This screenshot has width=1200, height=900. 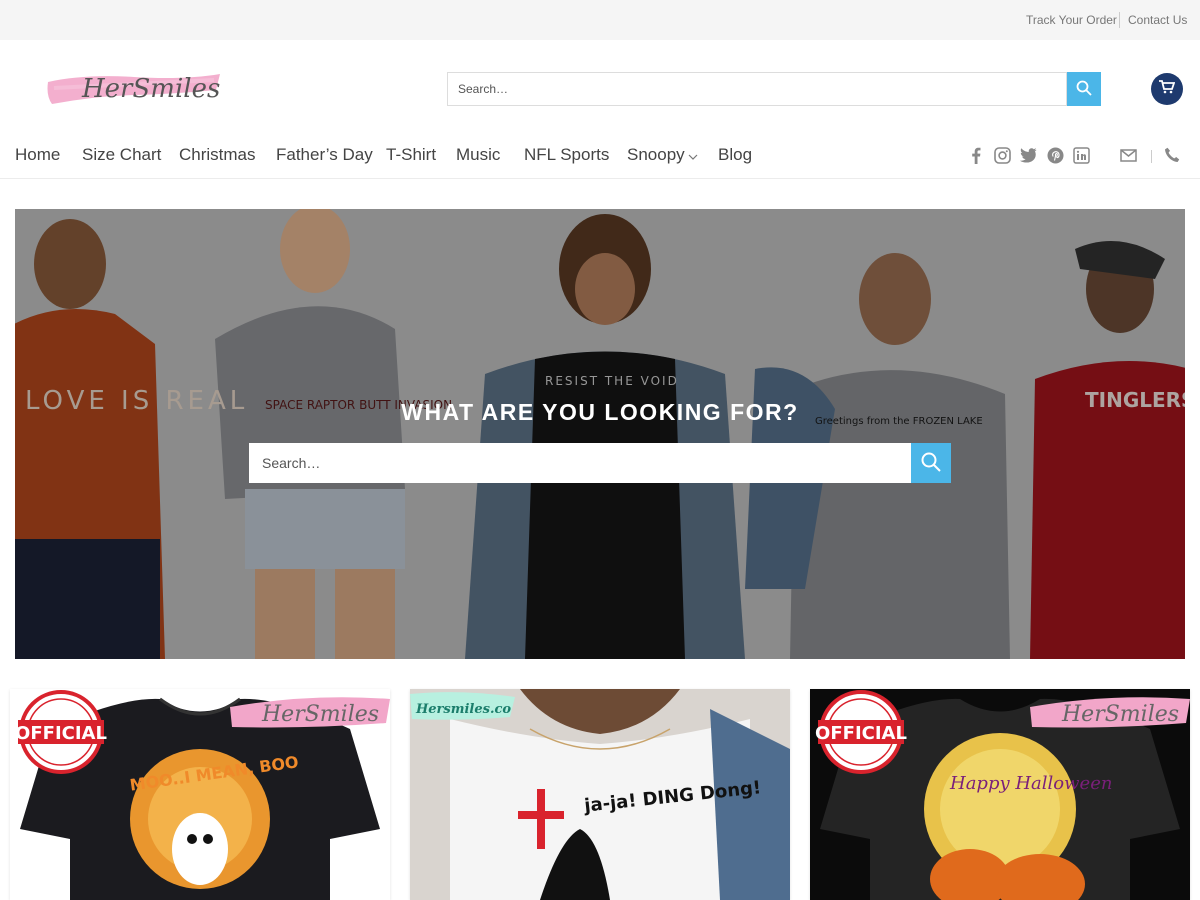 I want to click on product-image: OFFICIAL HerSmiles Happy Halloween, so click(x=1000, y=794).